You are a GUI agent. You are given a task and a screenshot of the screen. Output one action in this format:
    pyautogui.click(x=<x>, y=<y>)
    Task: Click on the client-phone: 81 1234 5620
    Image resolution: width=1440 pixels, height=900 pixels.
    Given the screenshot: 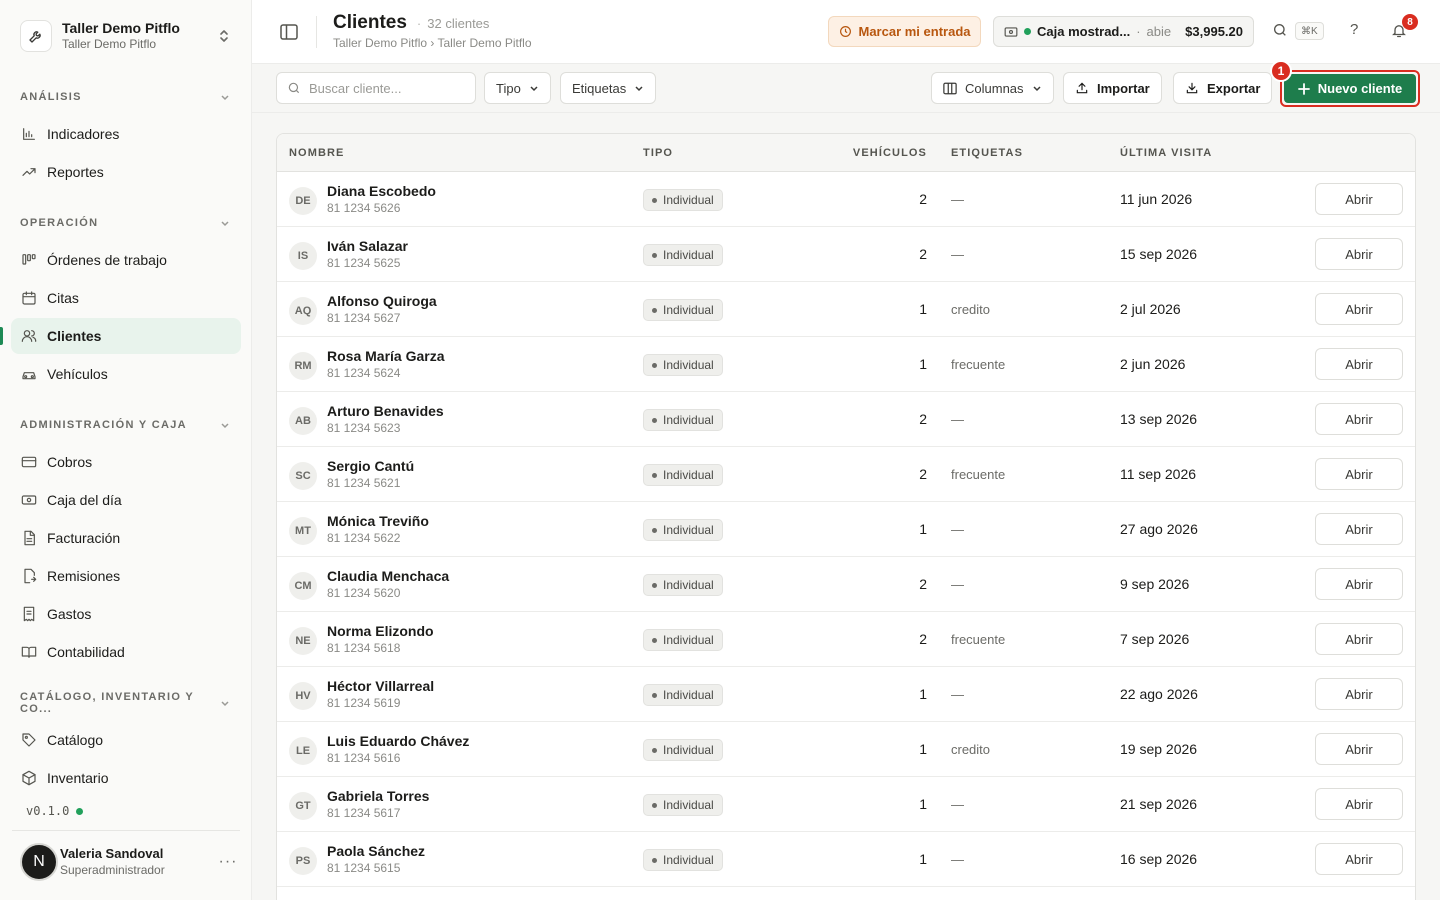 What is the action you would take?
    pyautogui.click(x=364, y=593)
    